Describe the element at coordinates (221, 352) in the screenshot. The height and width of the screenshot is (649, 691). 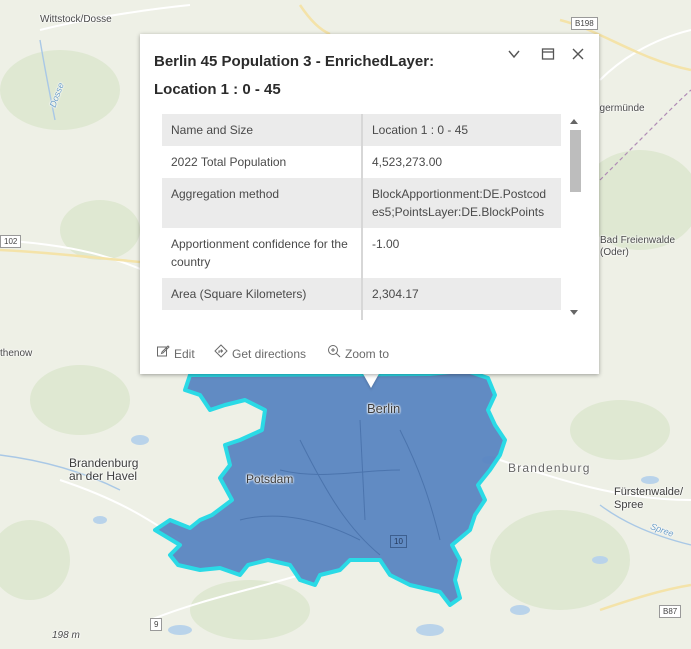
I see `directions-icon` at that location.